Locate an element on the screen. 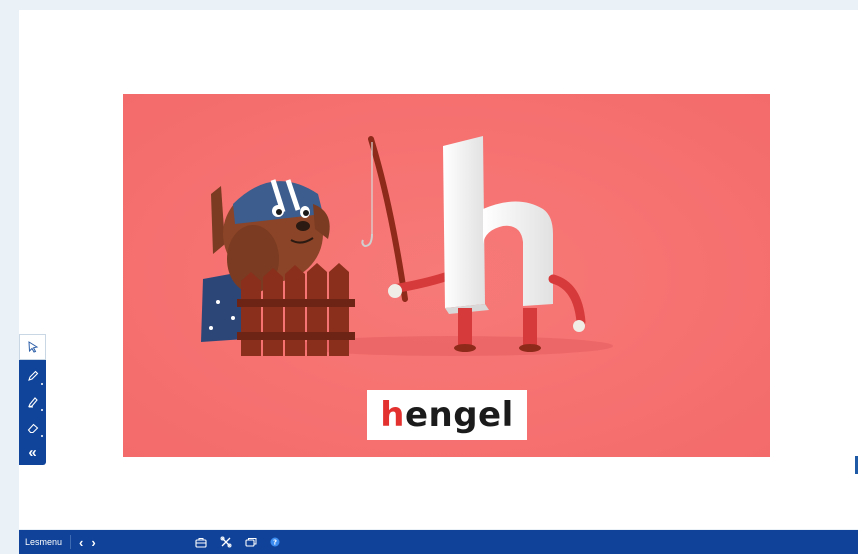 This screenshot has height=554, width=858. eraser-tool-button is located at coordinates (32, 428).